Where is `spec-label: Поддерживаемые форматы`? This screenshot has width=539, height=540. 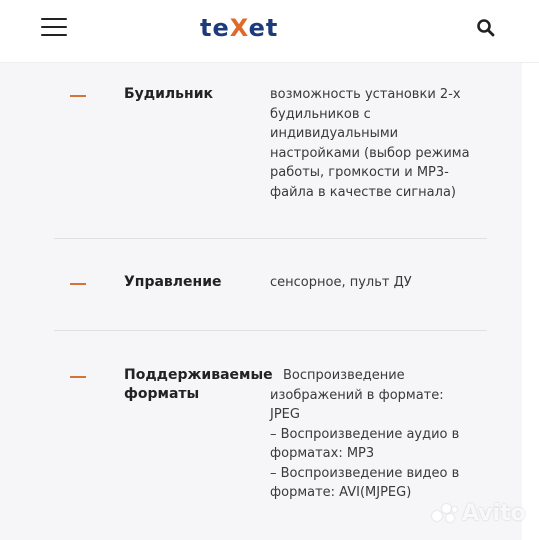 spec-label: Поддерживаемые форматы is located at coordinates (198, 384).